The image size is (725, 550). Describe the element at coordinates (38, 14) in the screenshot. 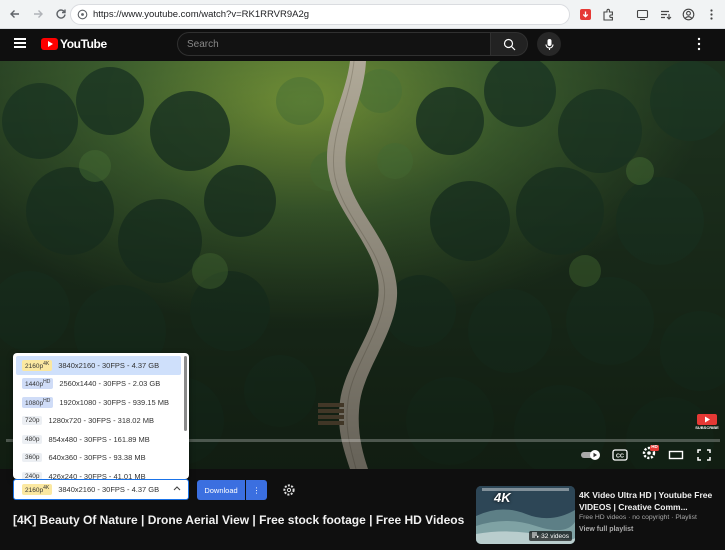

I see `forward-arrow-icon` at that location.